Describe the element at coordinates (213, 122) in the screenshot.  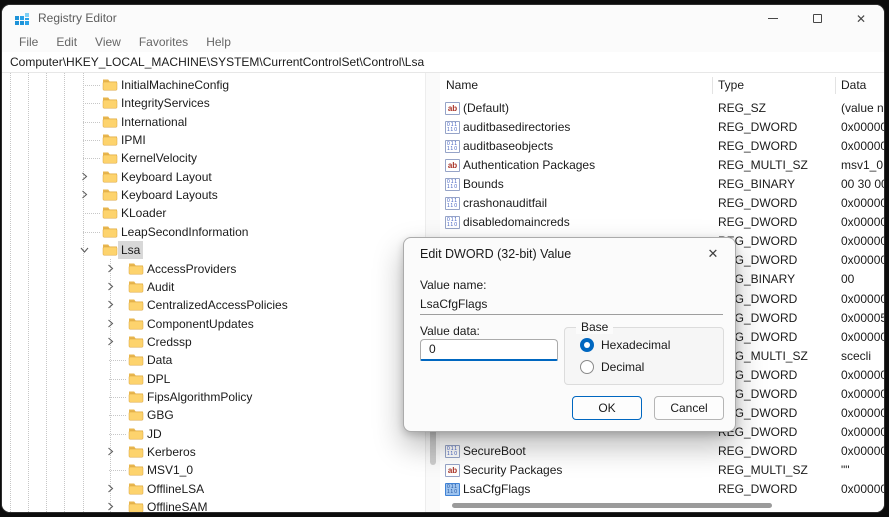
I see `tree-item-international: International` at that location.